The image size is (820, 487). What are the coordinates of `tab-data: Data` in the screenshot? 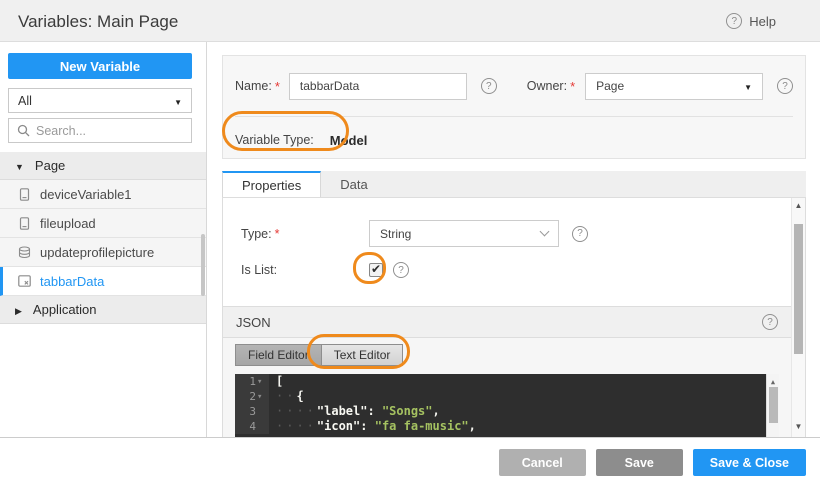 It's located at (353, 184).